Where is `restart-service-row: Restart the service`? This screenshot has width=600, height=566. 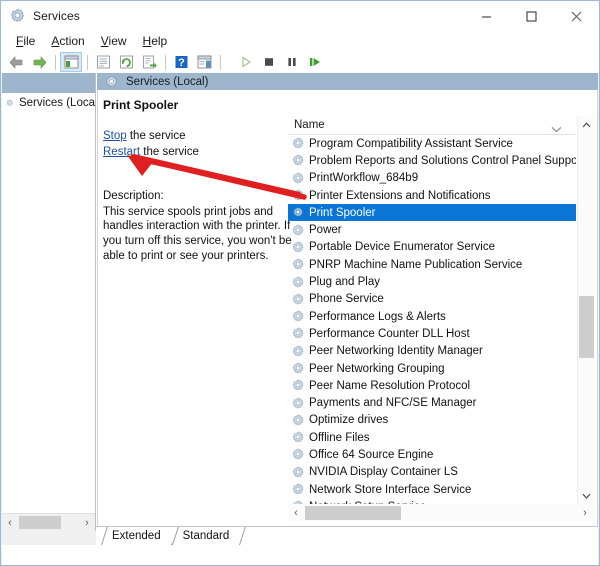 restart-service-row: Restart the service is located at coordinates (198, 152).